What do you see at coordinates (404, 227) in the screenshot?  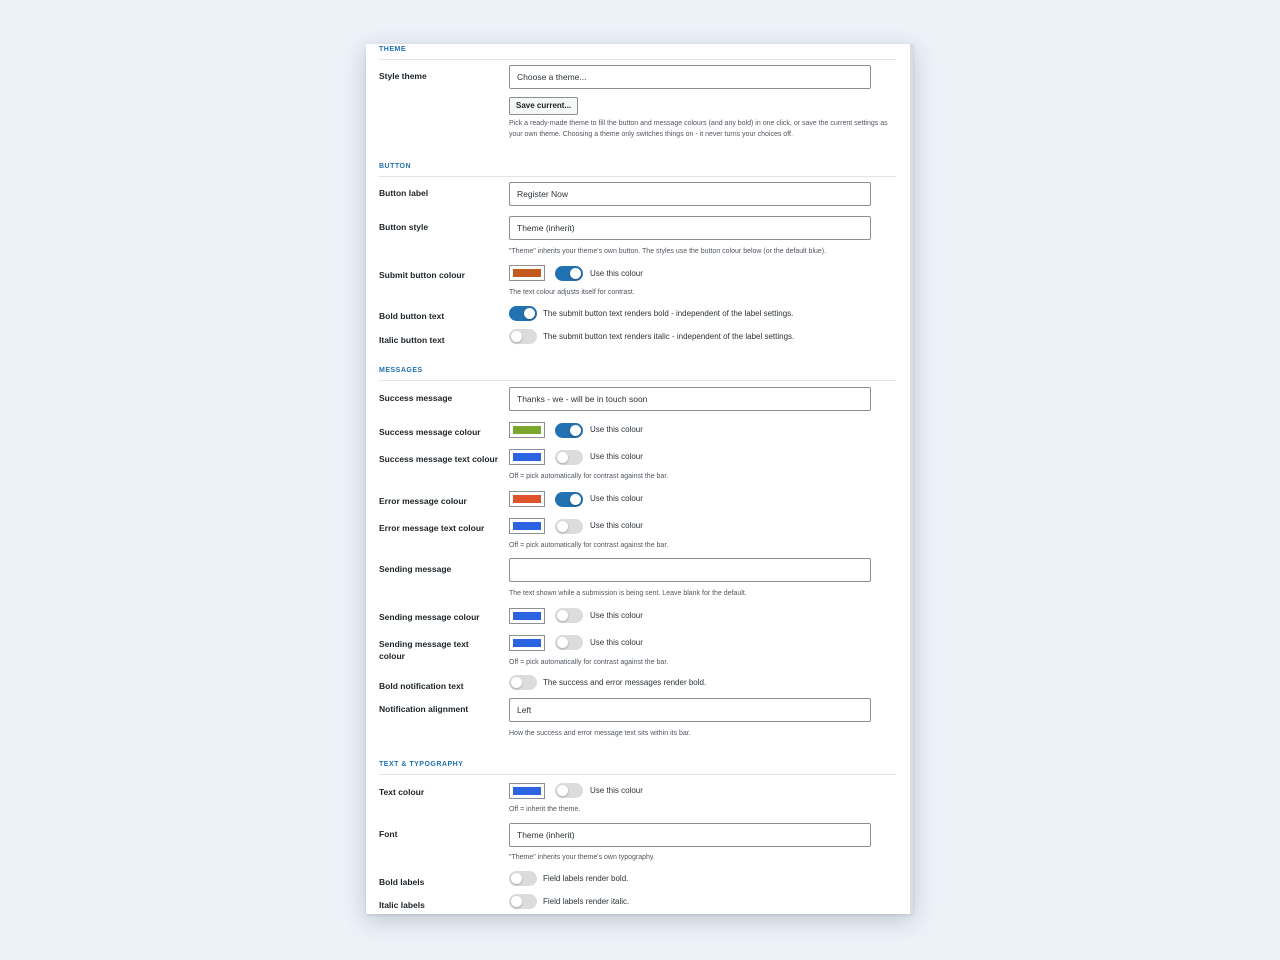 I see `button-style-label: Button style` at bounding box center [404, 227].